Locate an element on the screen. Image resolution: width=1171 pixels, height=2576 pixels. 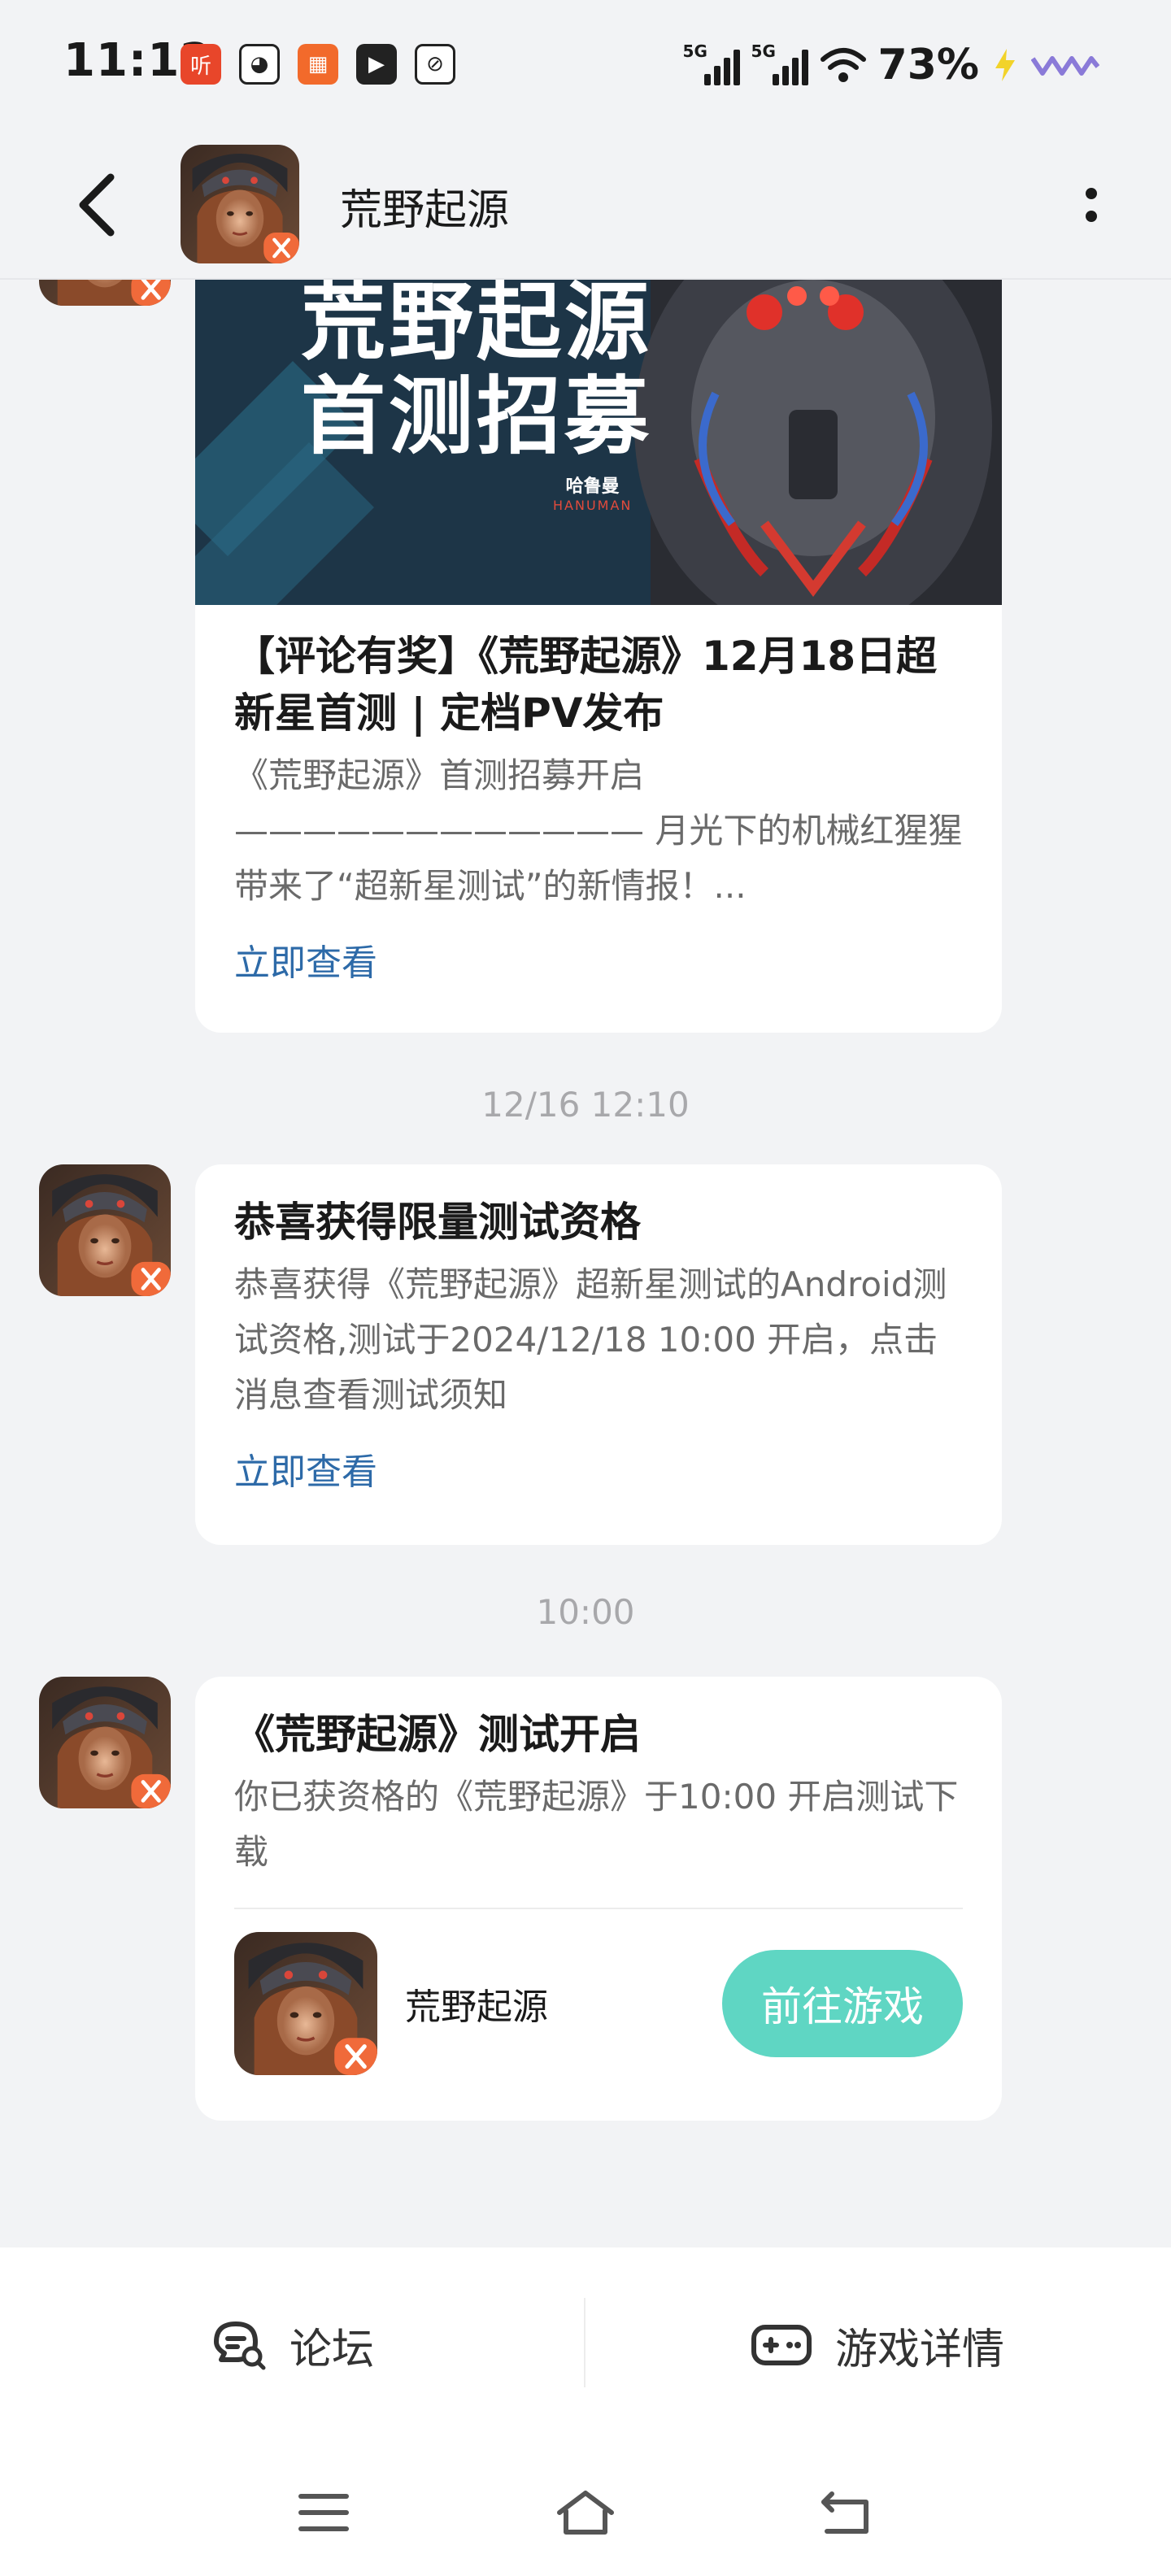
home-nav-button is located at coordinates (585, 2513).